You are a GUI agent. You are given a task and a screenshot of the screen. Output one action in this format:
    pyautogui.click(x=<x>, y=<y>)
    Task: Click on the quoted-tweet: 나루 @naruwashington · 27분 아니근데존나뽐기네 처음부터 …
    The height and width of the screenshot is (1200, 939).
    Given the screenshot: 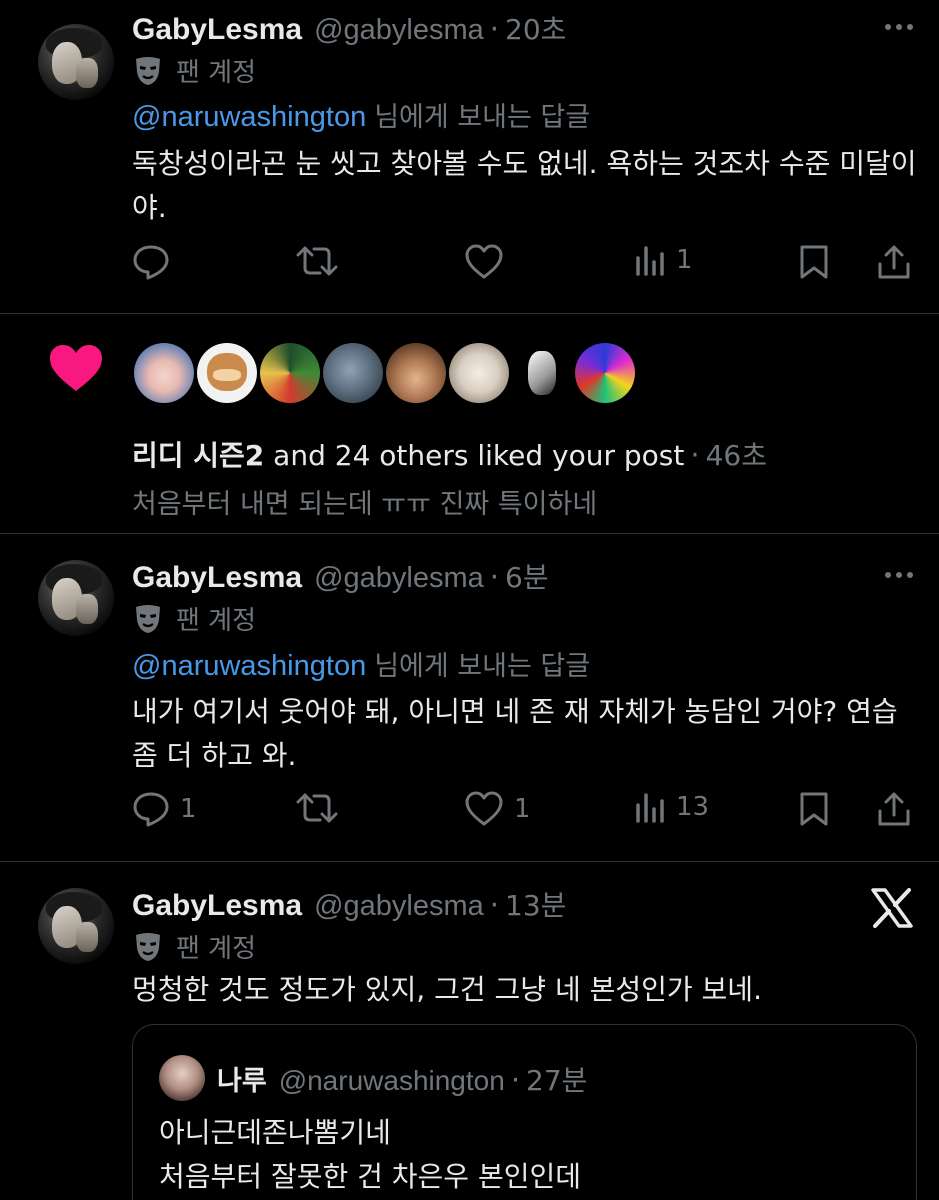 What is the action you would take?
    pyautogui.click(x=524, y=1112)
    